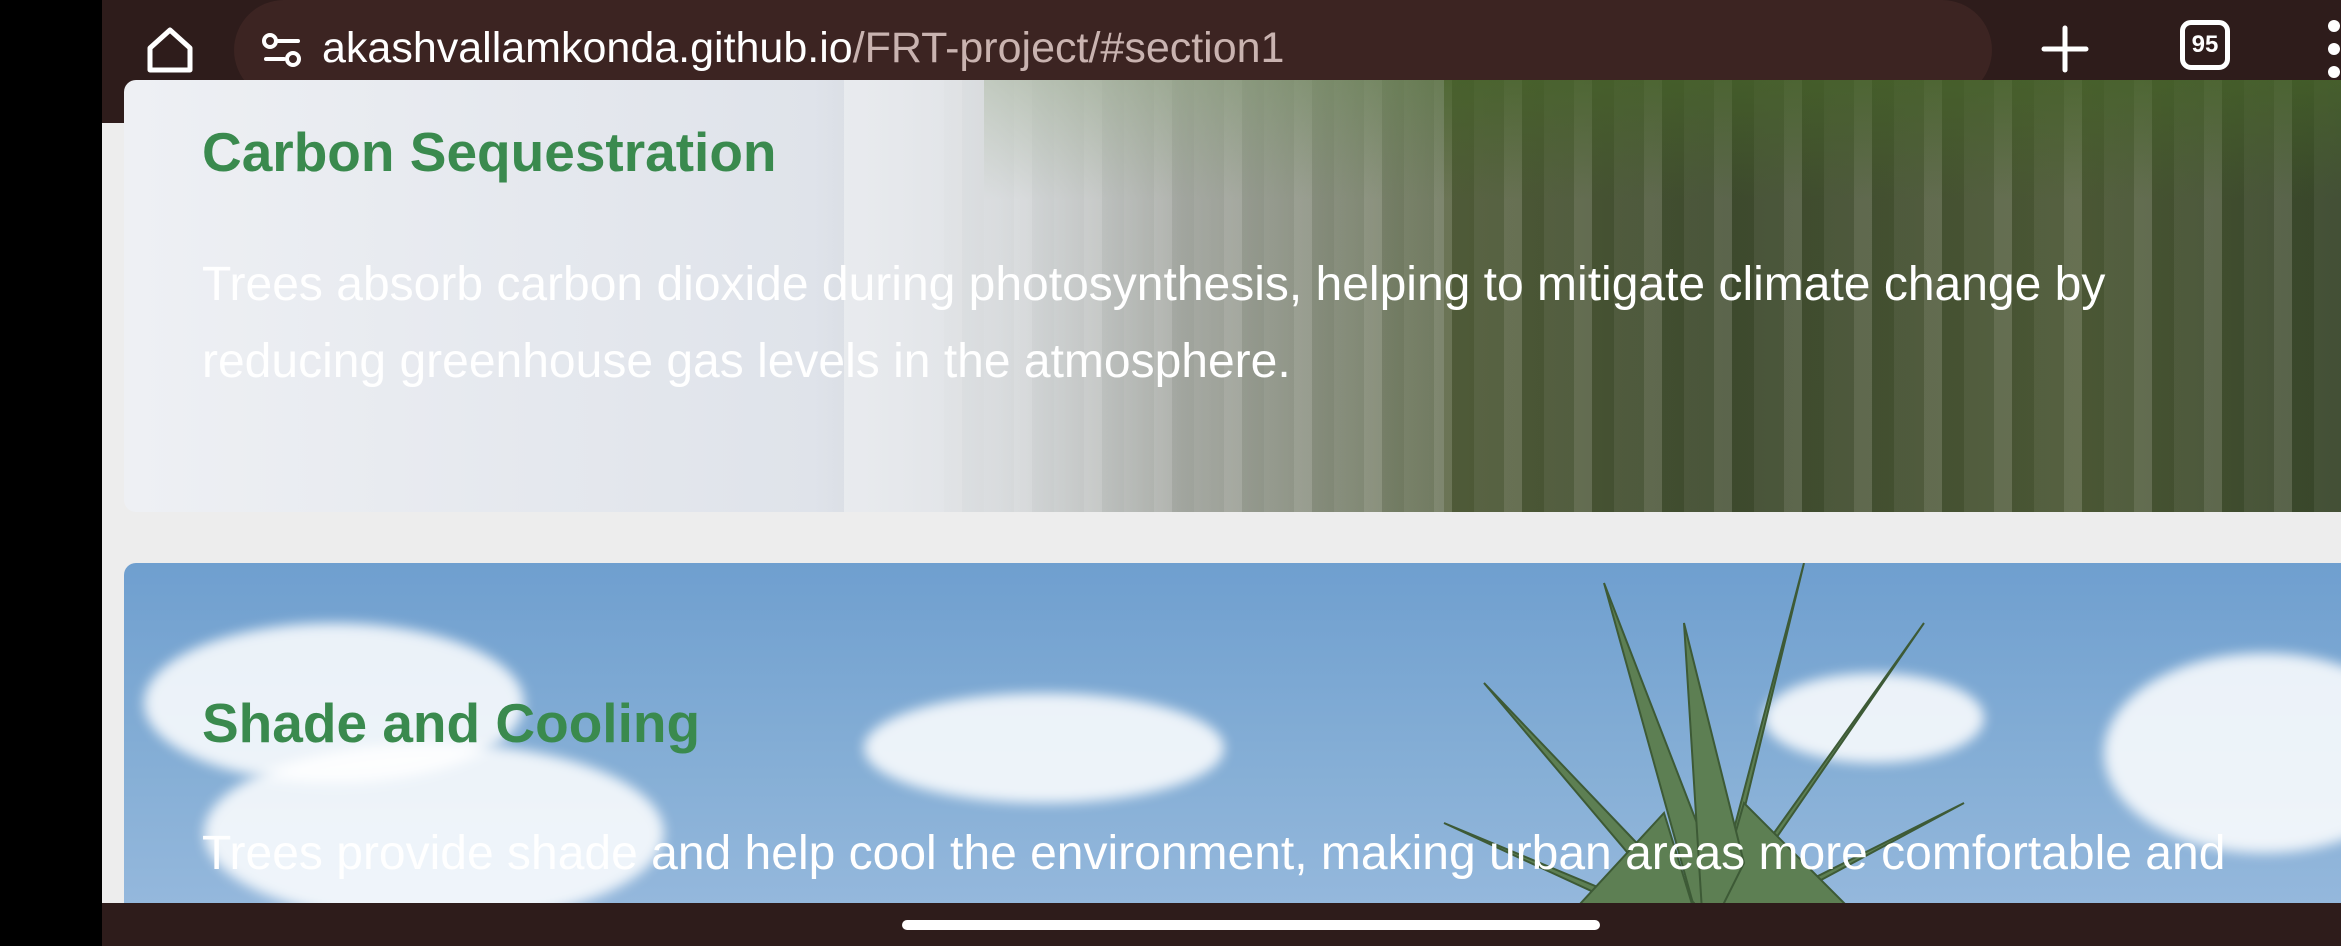  I want to click on site-info-button, so click(282, 50).